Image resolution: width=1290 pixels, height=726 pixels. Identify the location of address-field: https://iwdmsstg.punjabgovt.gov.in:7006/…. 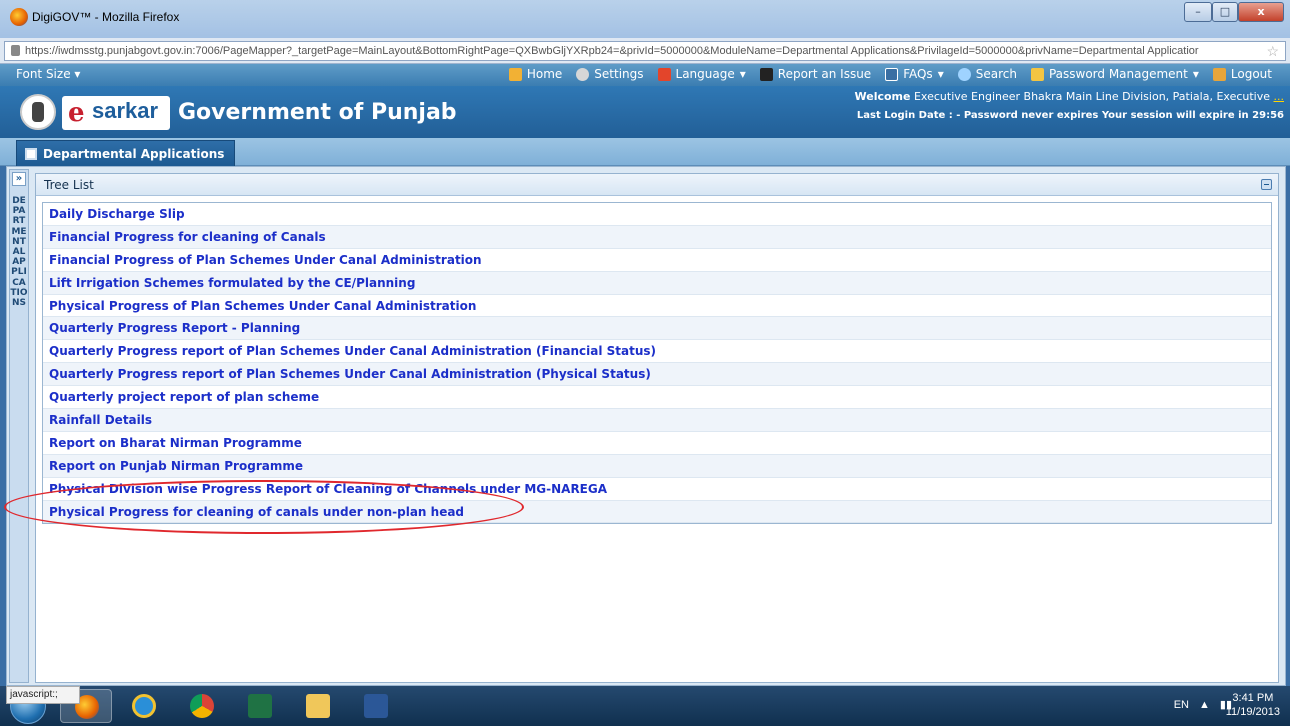
(645, 51).